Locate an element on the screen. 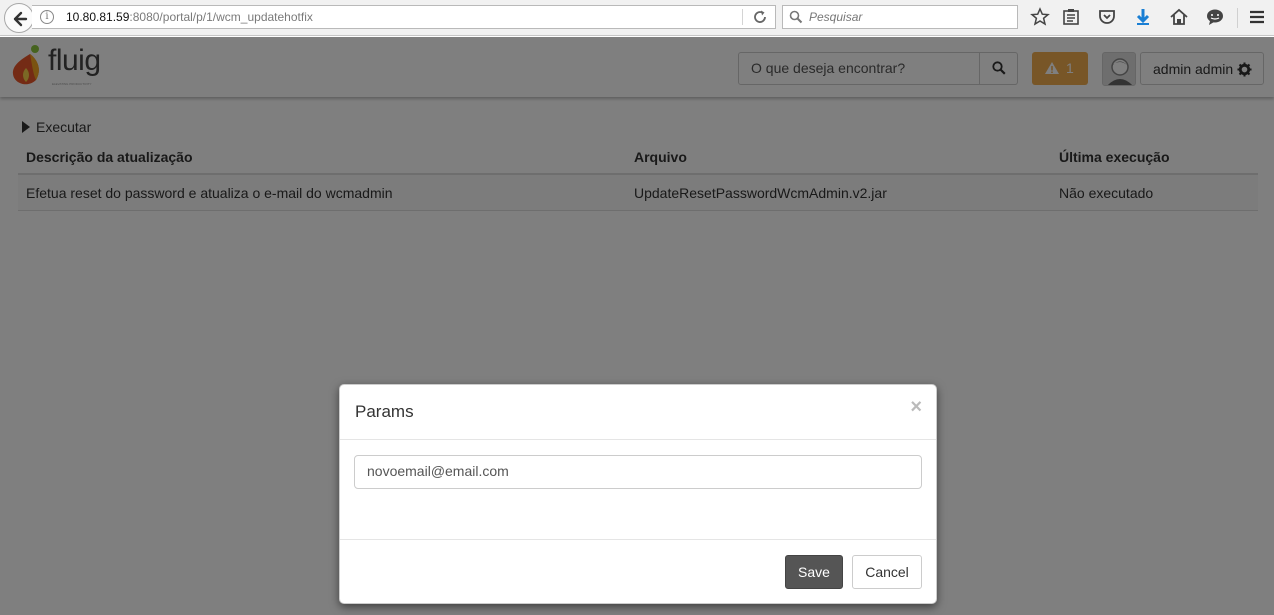 The width and height of the screenshot is (1274, 615). back-arrow-icon is located at coordinates (20, 19).